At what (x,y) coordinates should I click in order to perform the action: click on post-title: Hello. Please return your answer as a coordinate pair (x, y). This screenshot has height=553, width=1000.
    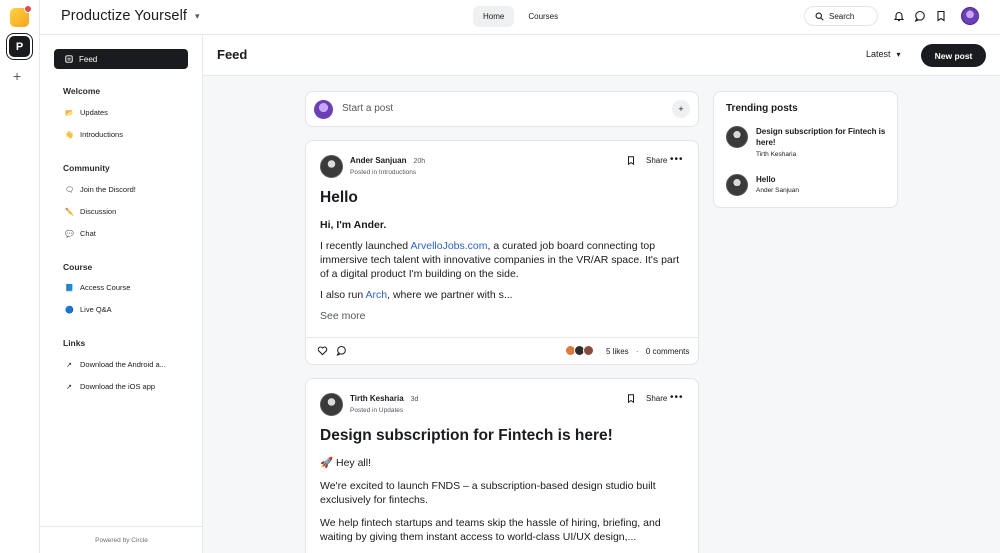
    Looking at the image, I should click on (339, 198).